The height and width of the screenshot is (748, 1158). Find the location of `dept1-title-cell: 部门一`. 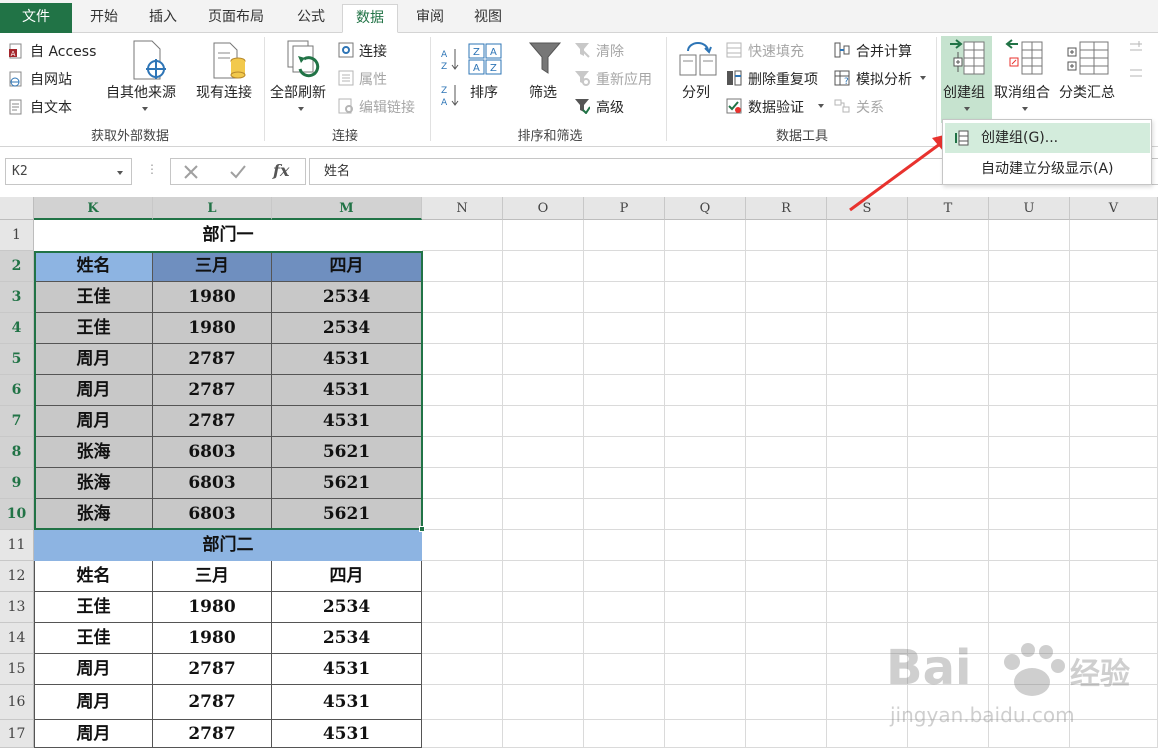

dept1-title-cell: 部门一 is located at coordinates (228, 235).